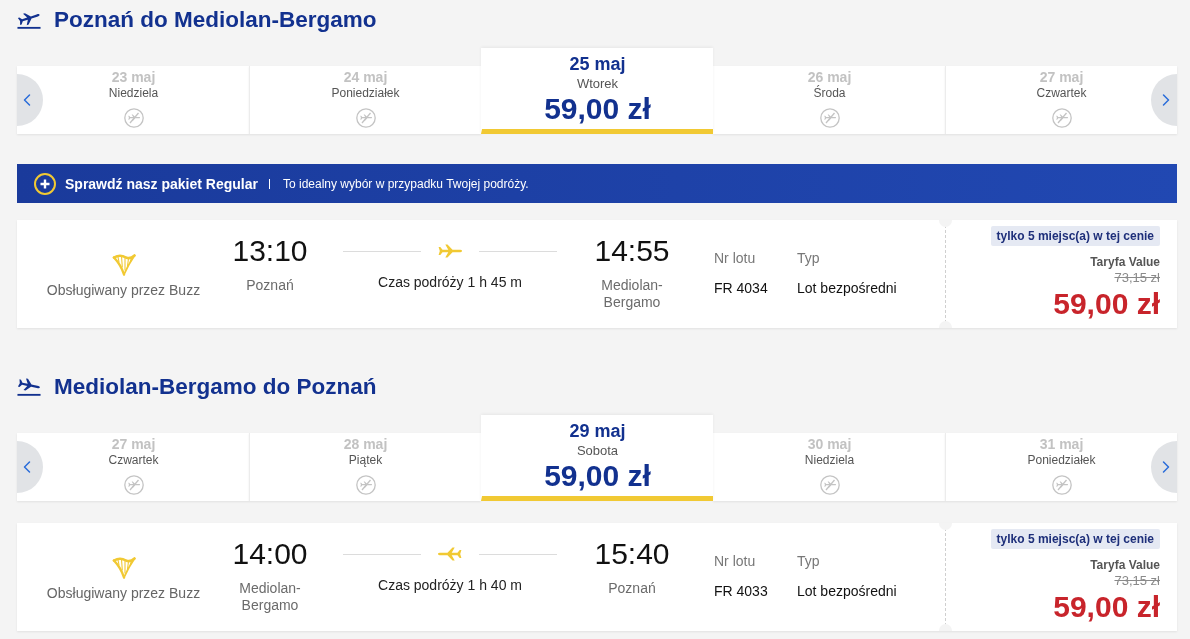  Describe the element at coordinates (597, 458) in the screenshot. I see `date-tab: 29 maj Sobota 59,00 zł` at that location.